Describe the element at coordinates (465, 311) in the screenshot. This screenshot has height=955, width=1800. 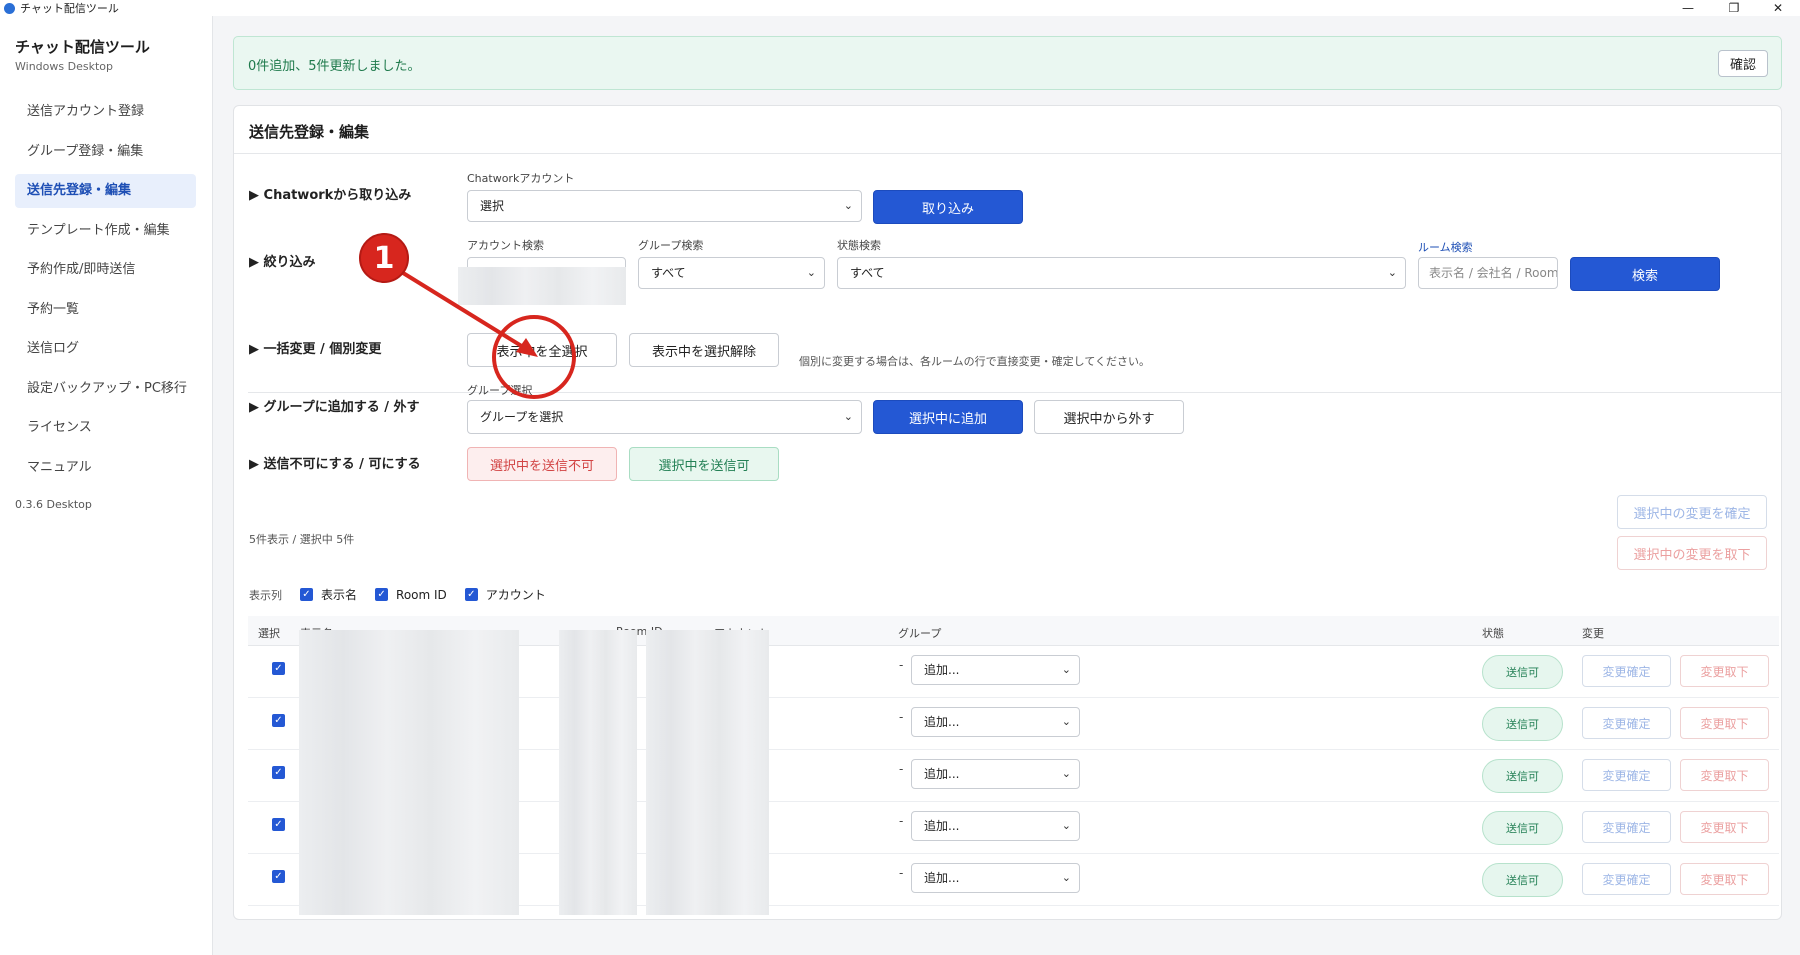
I see `annotation-arrow` at that location.